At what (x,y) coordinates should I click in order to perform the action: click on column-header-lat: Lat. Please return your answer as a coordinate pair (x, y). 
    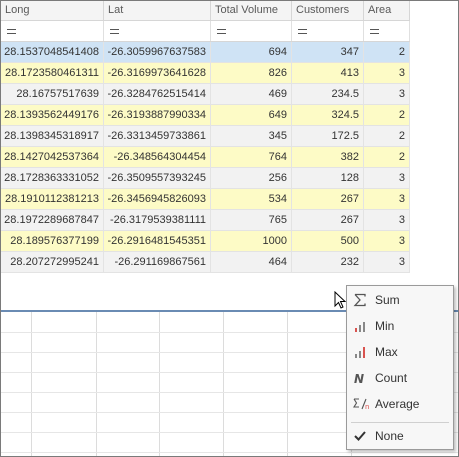
    Looking at the image, I should click on (157, 10).